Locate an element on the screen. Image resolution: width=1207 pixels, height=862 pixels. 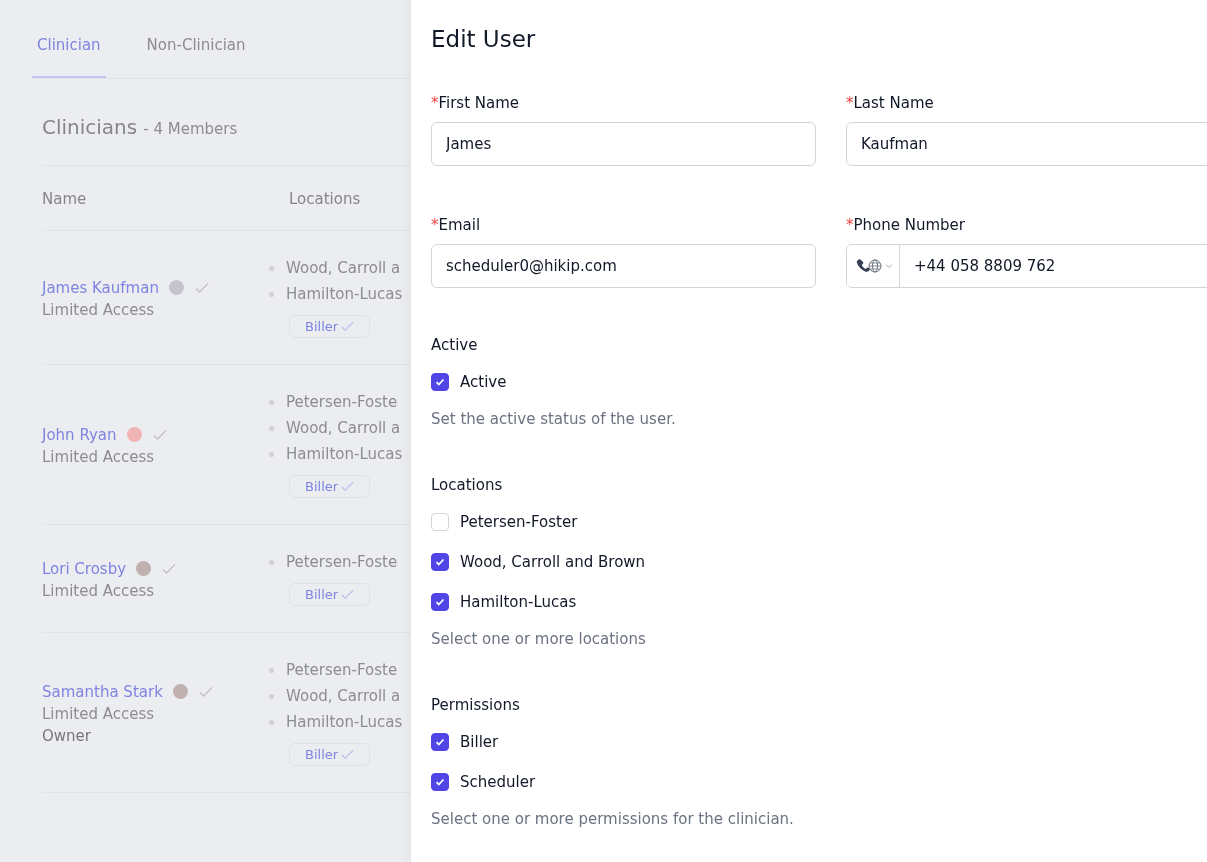
column-header: Name is located at coordinates (65, 199).